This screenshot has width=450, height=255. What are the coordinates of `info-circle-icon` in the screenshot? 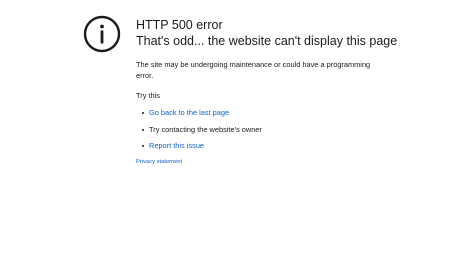 It's located at (102, 34).